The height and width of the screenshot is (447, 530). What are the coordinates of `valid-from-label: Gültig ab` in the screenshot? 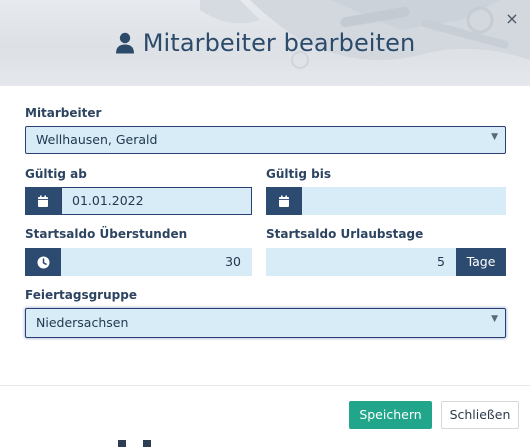 It's located at (56, 174).